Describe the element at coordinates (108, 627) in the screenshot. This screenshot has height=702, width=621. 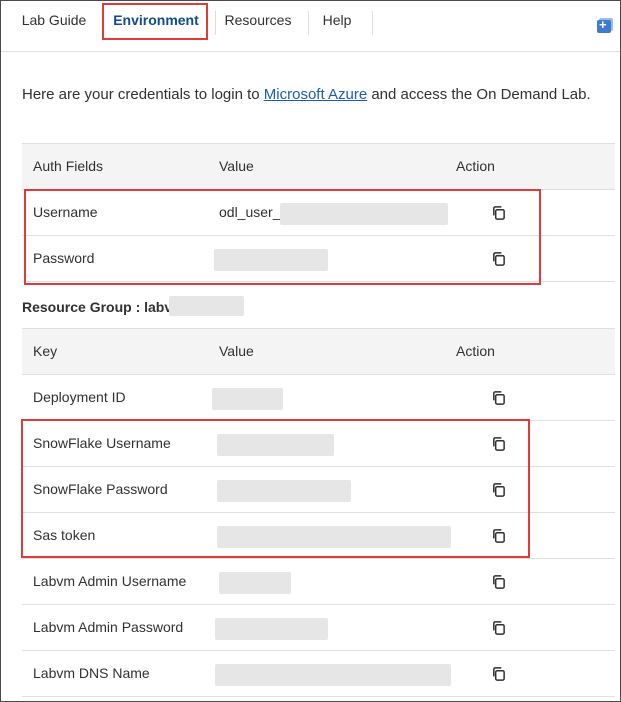
I see `labvm-admin-password-label: Labvm Admin Password` at that location.